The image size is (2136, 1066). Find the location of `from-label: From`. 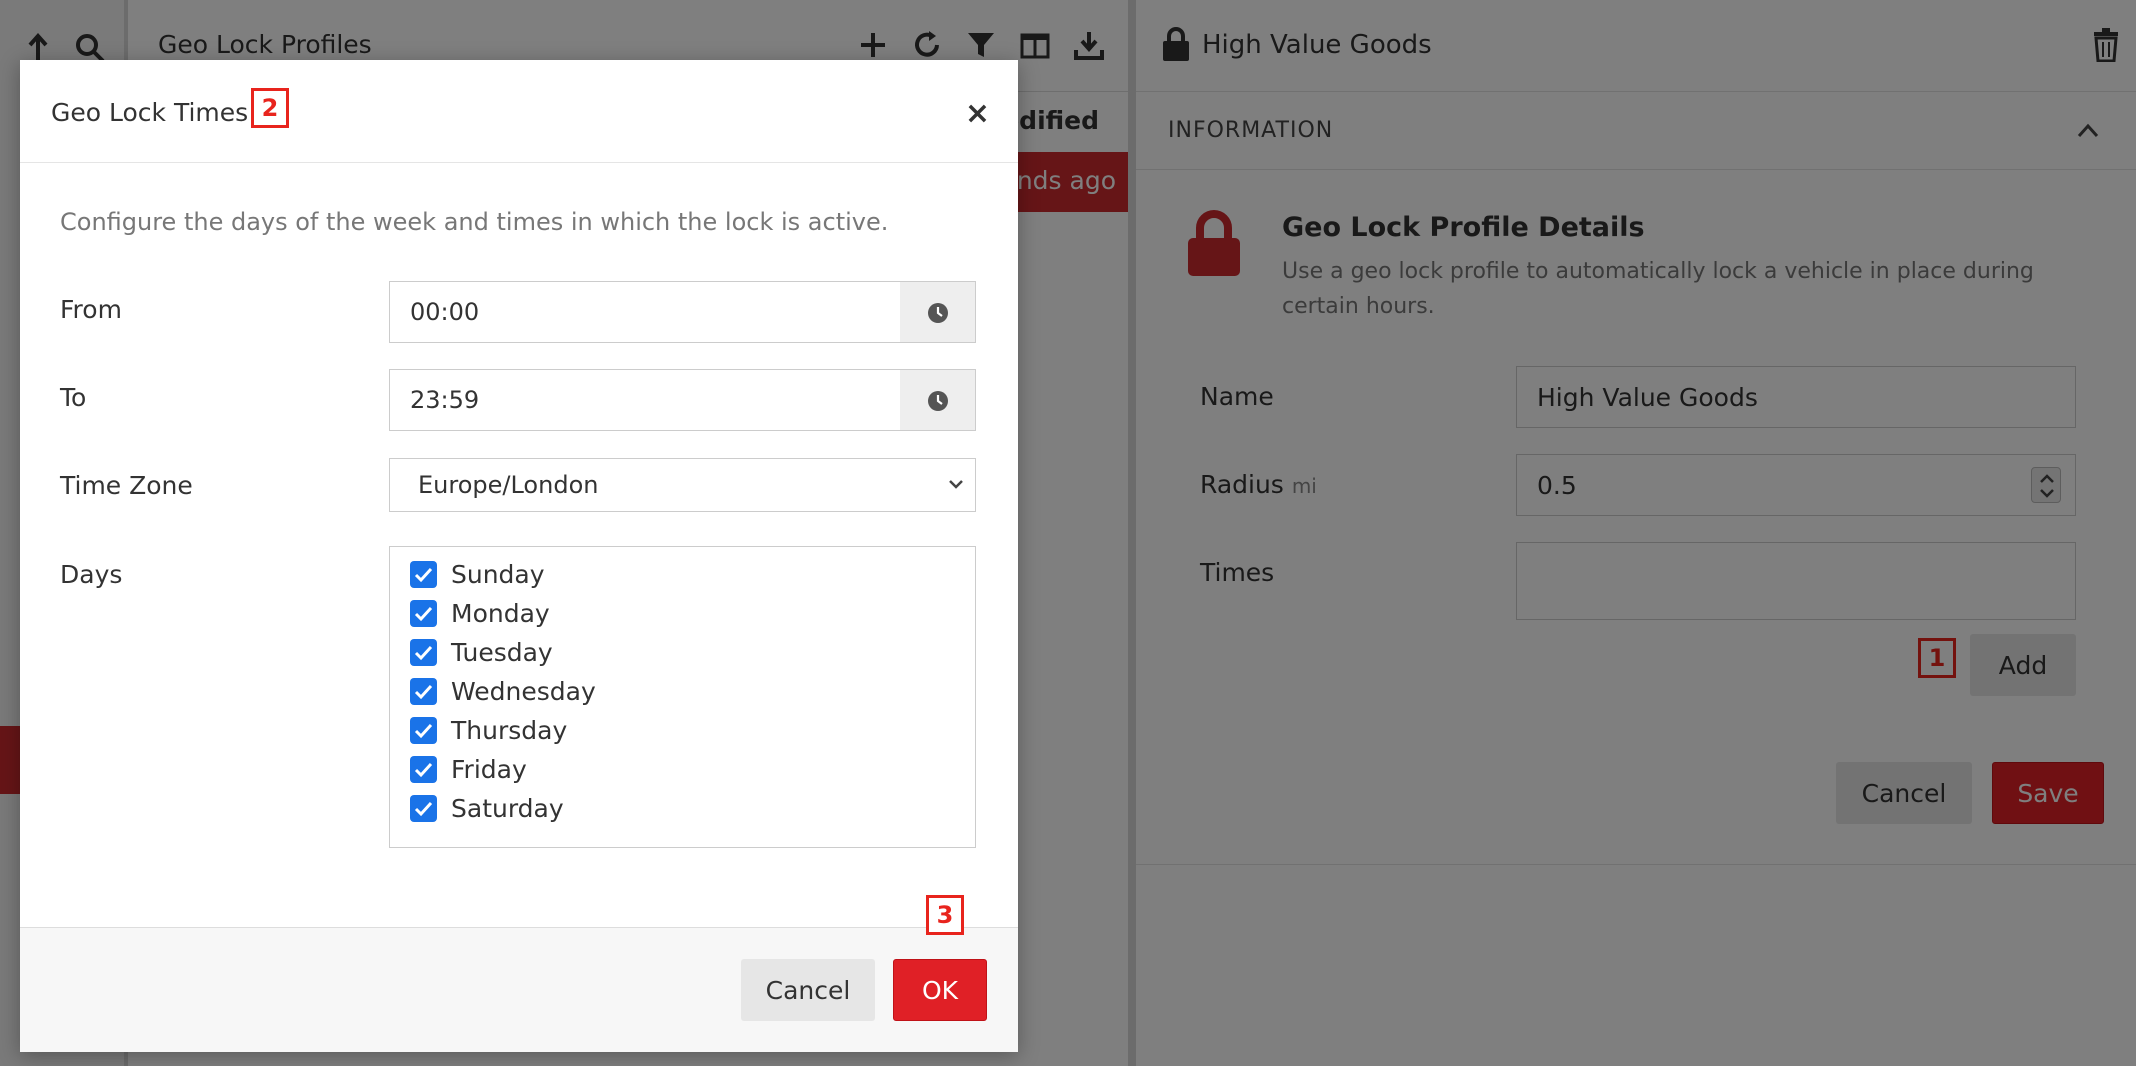

from-label: From is located at coordinates (91, 309).